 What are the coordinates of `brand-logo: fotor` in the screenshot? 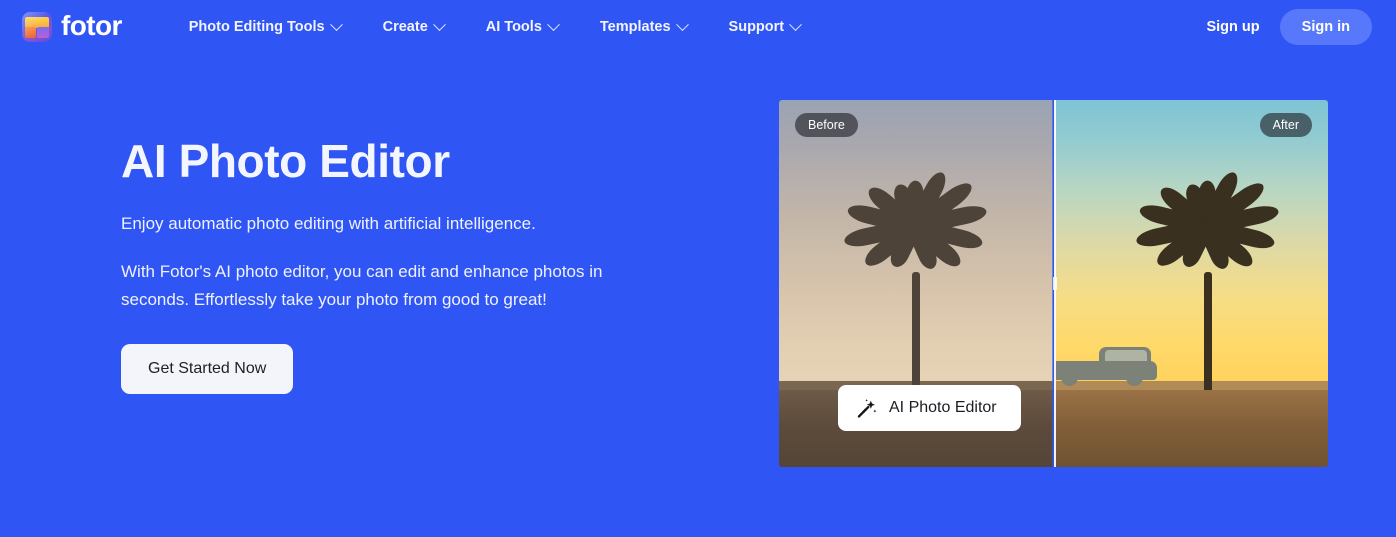 It's located at (72, 27).